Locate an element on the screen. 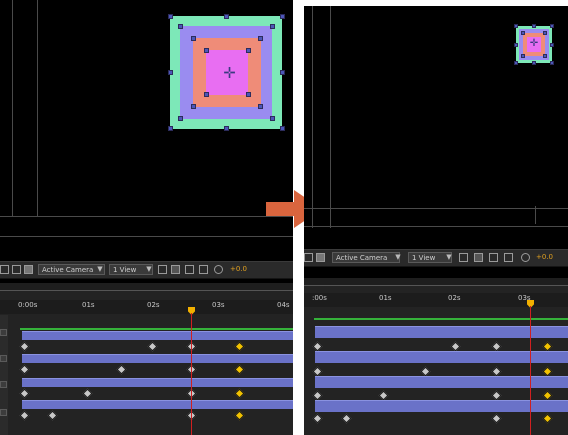 This screenshot has height=435, width=568. guide-line is located at coordinates (12, 108).